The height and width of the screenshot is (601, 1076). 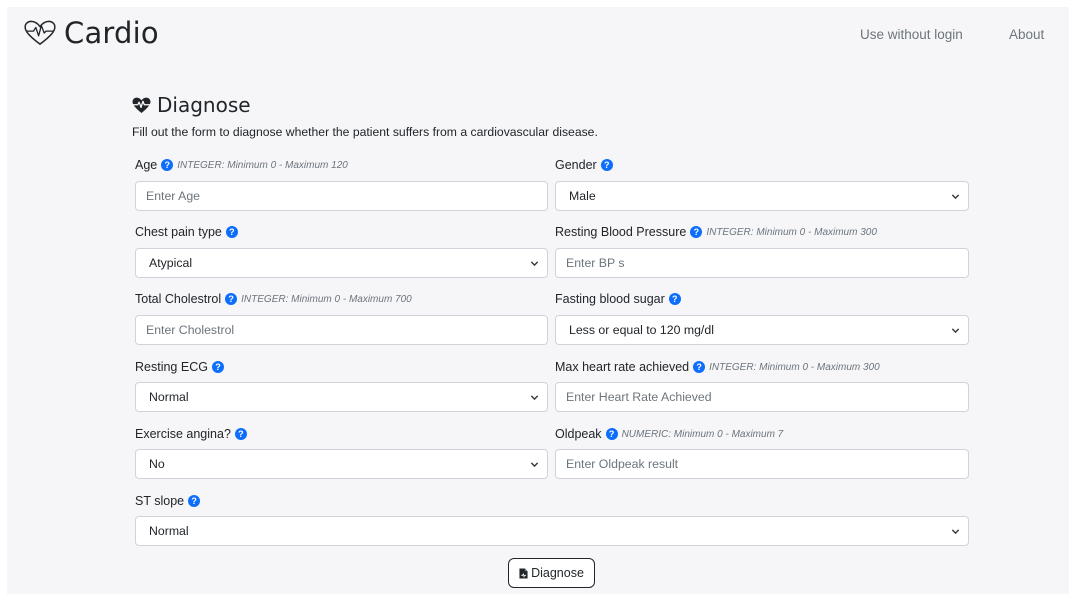 What do you see at coordinates (341, 397) in the screenshot?
I see `resting-ecg-select: Normal` at bounding box center [341, 397].